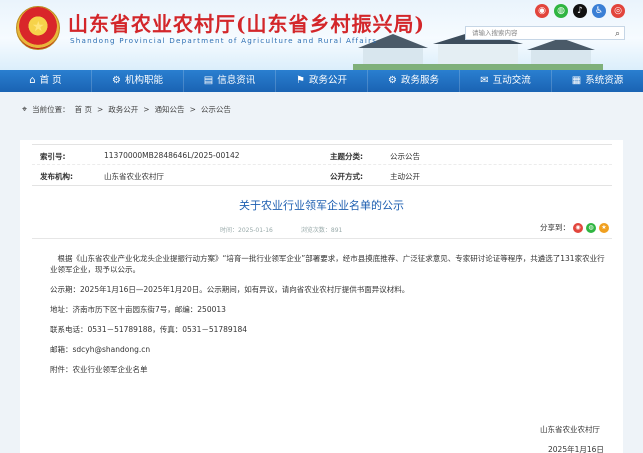 Image resolution: width=643 pixels, height=453 pixels. What do you see at coordinates (208, 80) in the screenshot?
I see `info-icon: ▤` at bounding box center [208, 80].